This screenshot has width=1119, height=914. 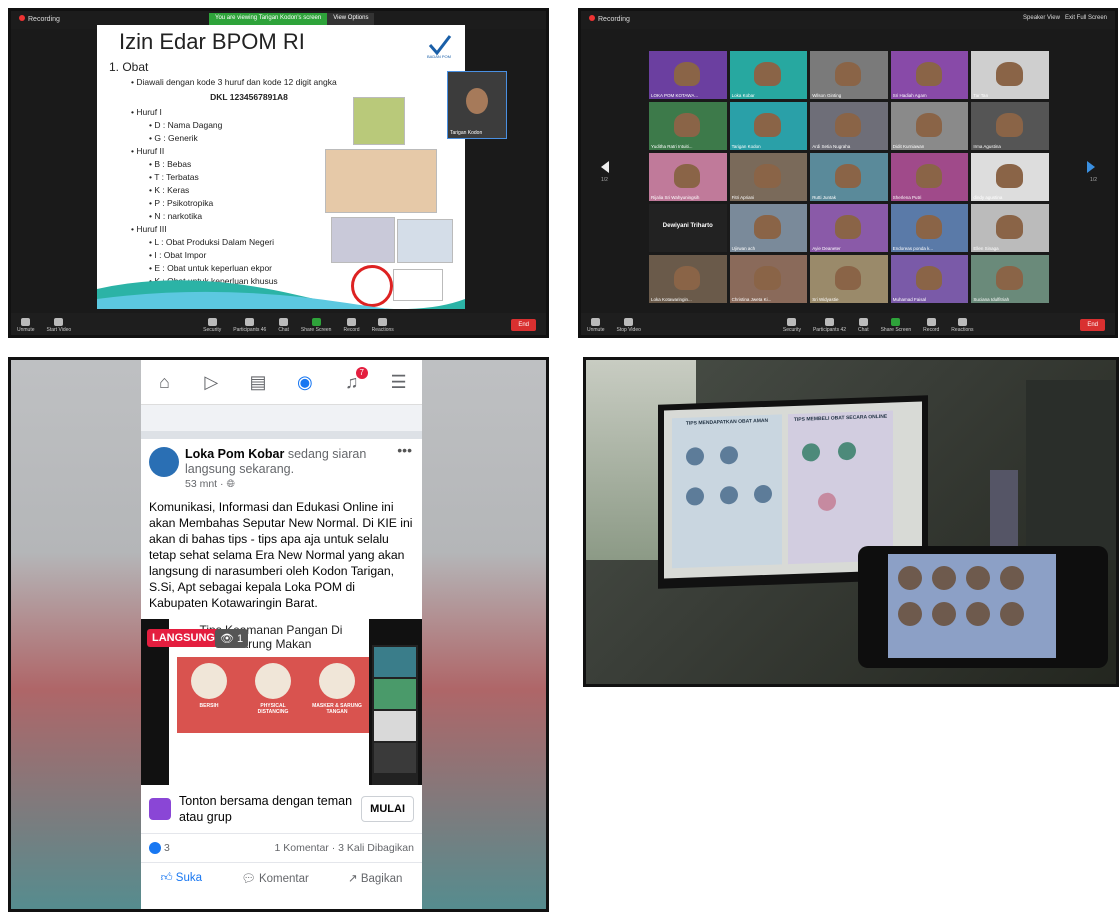 I want to click on participant-tile: Loka Kobar, so click(x=768, y=75).